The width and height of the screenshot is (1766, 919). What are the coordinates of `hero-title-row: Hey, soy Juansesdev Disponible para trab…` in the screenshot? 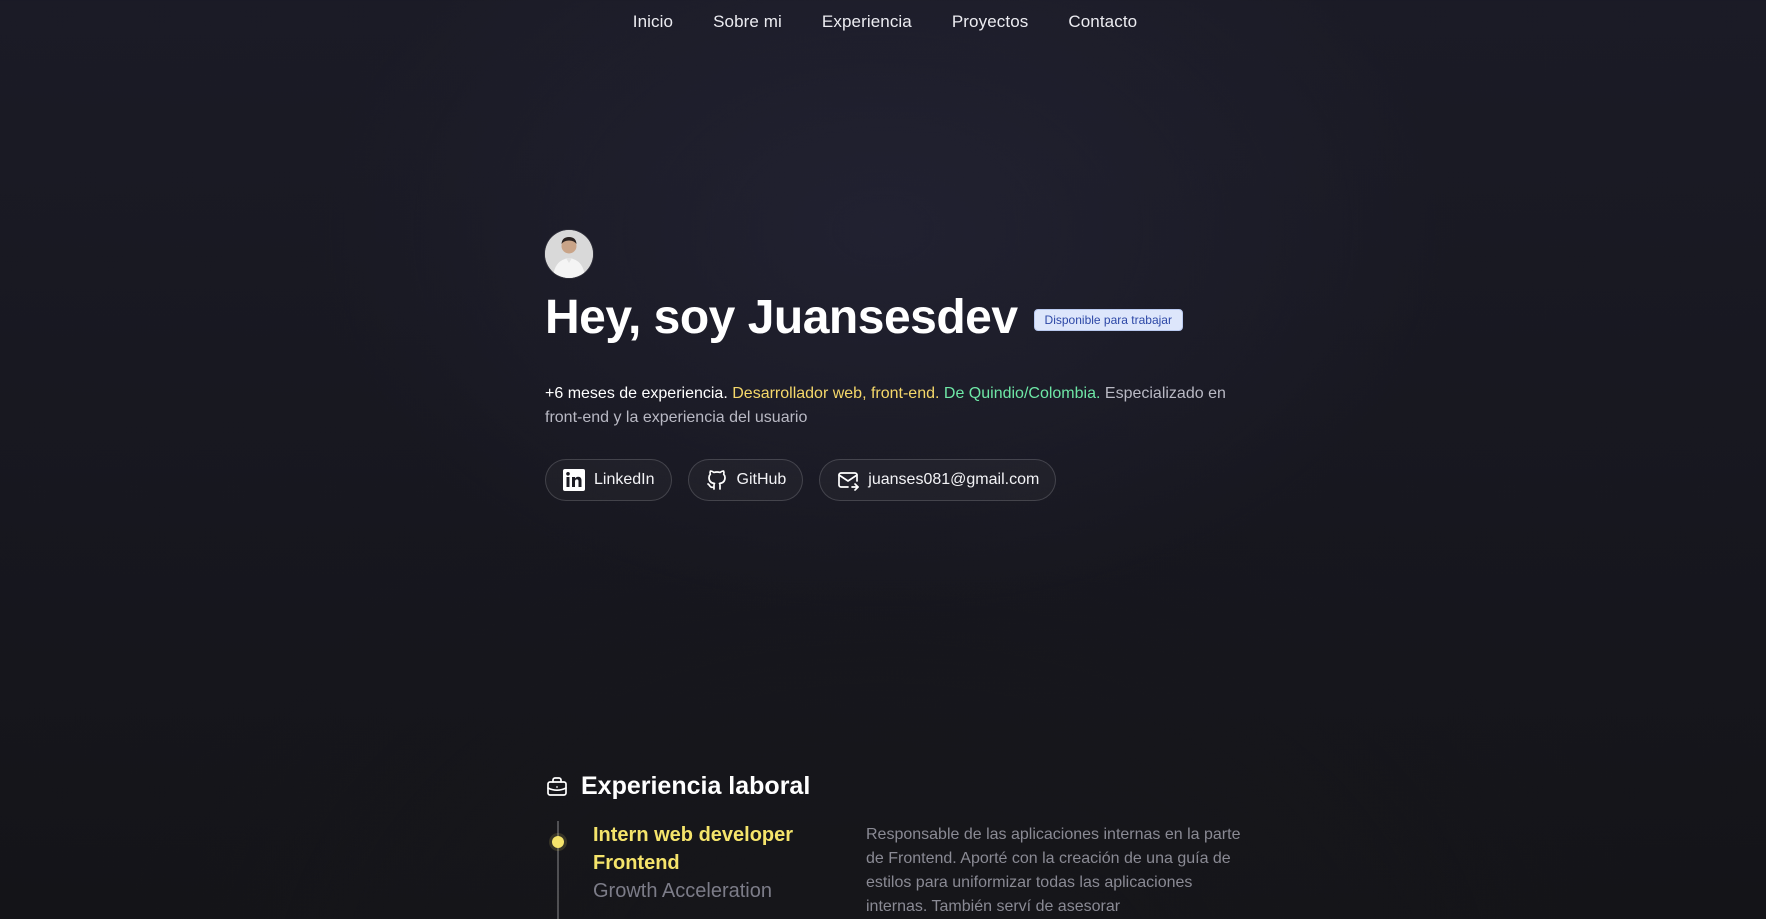 It's located at (895, 318).